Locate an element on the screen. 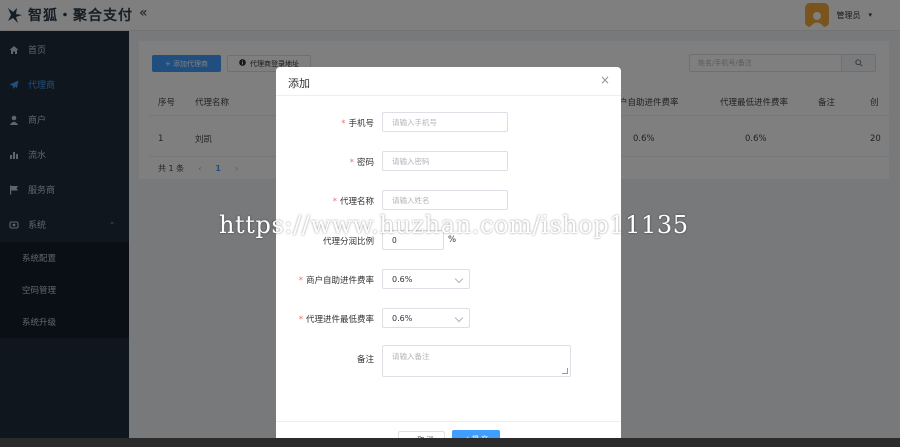  agent-min-rate-value: 0.6% is located at coordinates (402, 318).